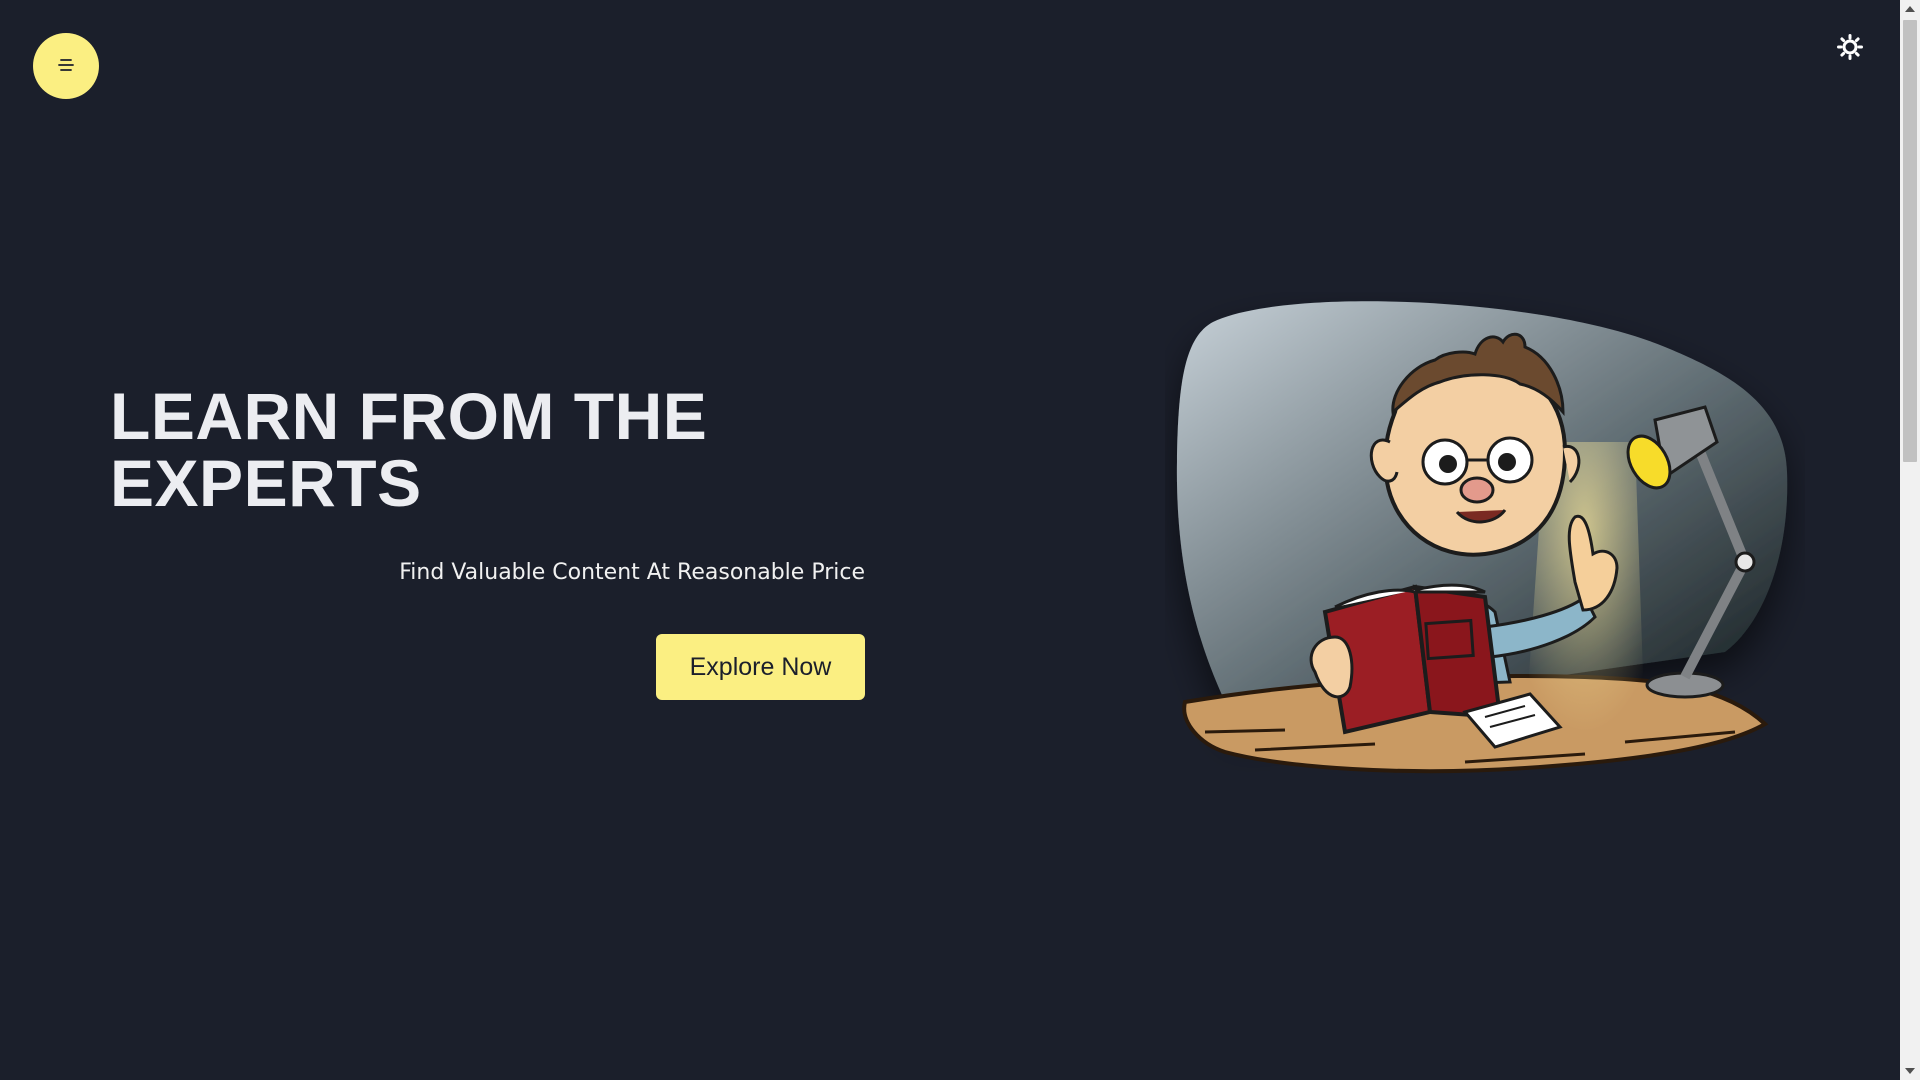 This screenshot has width=1920, height=1080. I want to click on scroll-up-arrow-icon, so click(1910, 9).